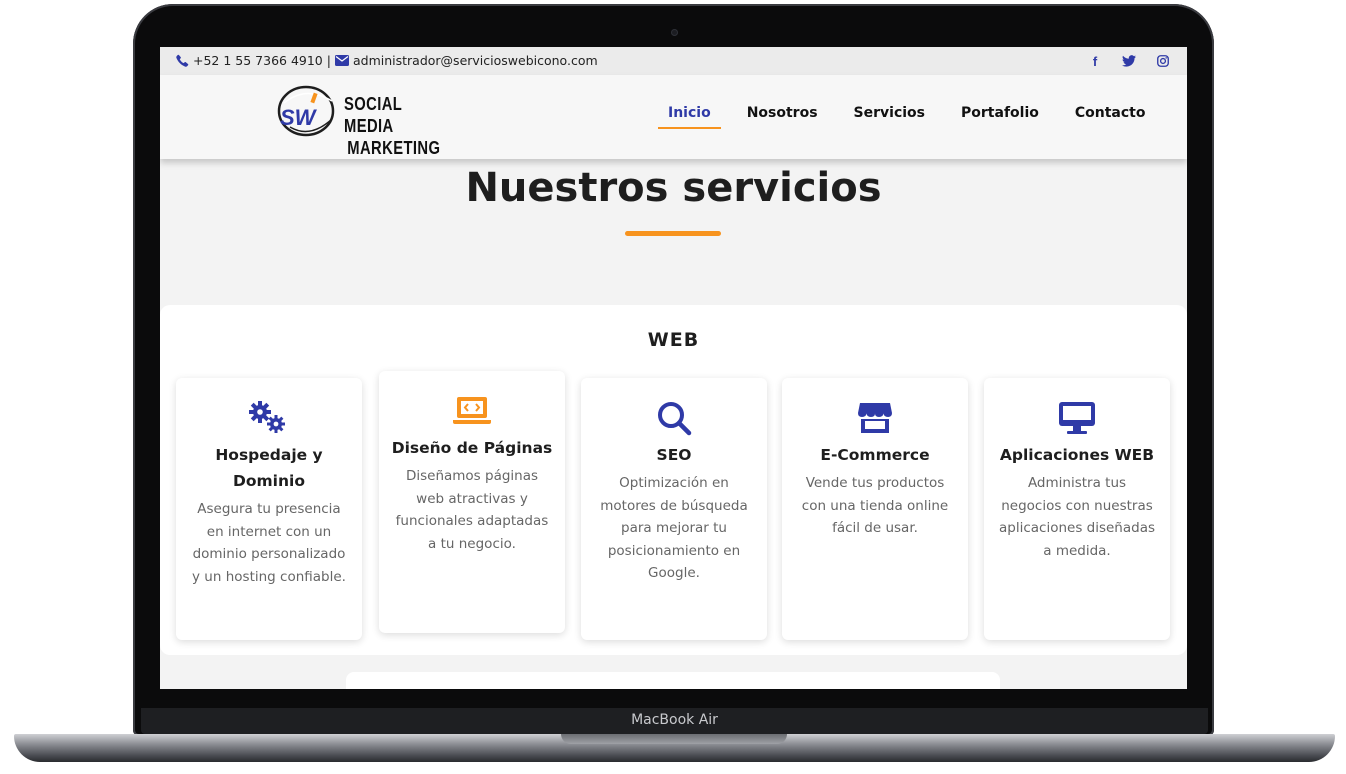  I want to click on next-section-card, so click(673, 680).